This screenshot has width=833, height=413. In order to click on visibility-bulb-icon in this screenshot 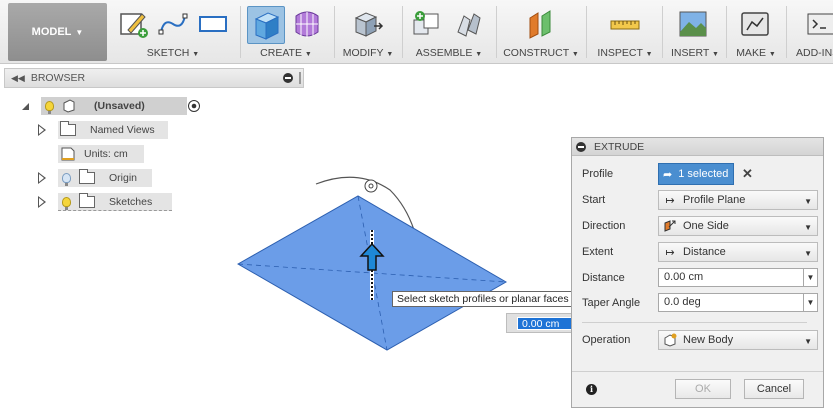, I will do `click(49, 107)`.